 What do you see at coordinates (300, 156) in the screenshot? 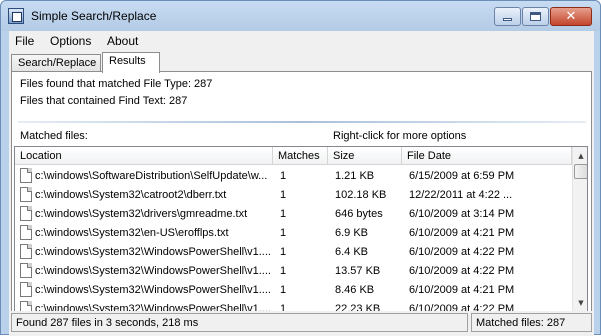
I see `column-header-matches: Matches` at bounding box center [300, 156].